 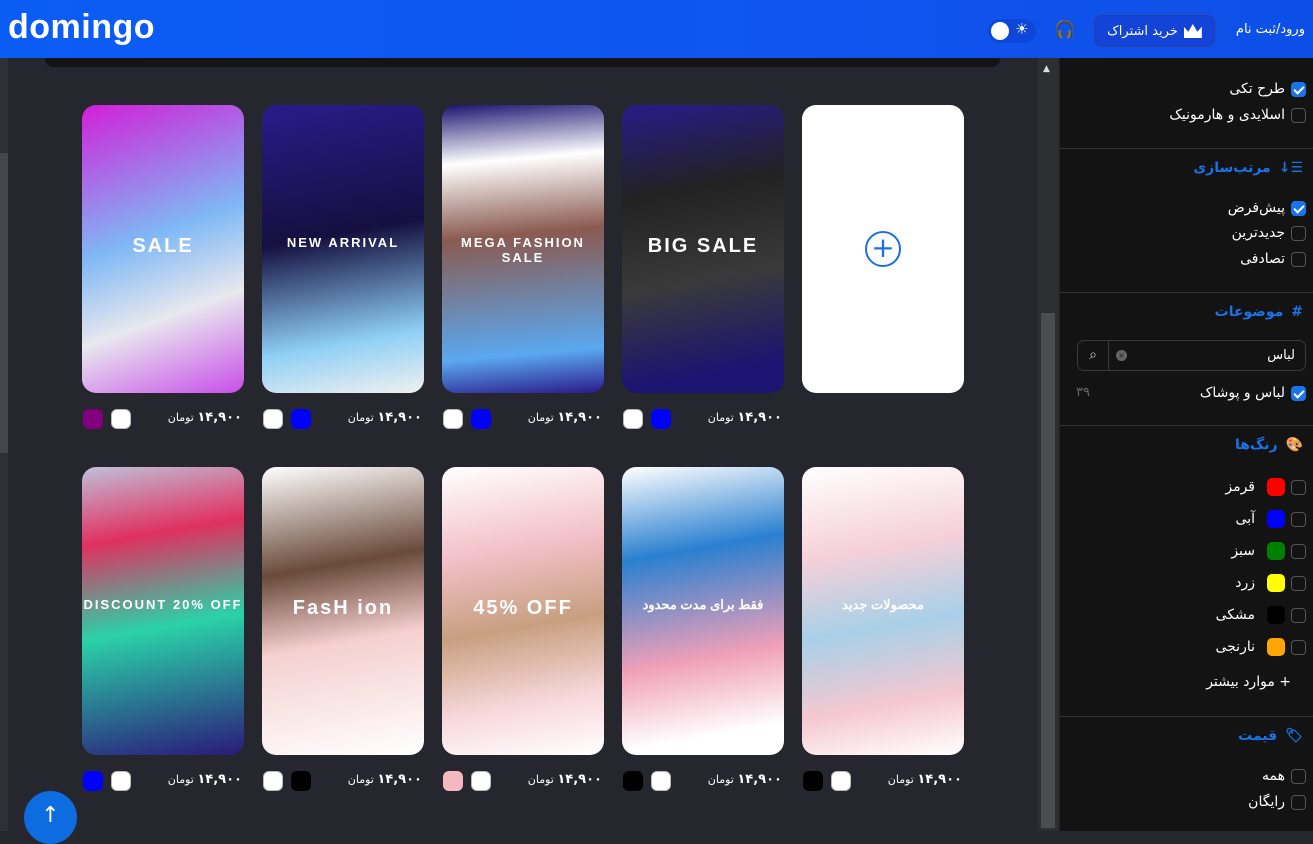 What do you see at coordinates (1267, 208) in the screenshot?
I see `sort-default: پیش‌فرض` at bounding box center [1267, 208].